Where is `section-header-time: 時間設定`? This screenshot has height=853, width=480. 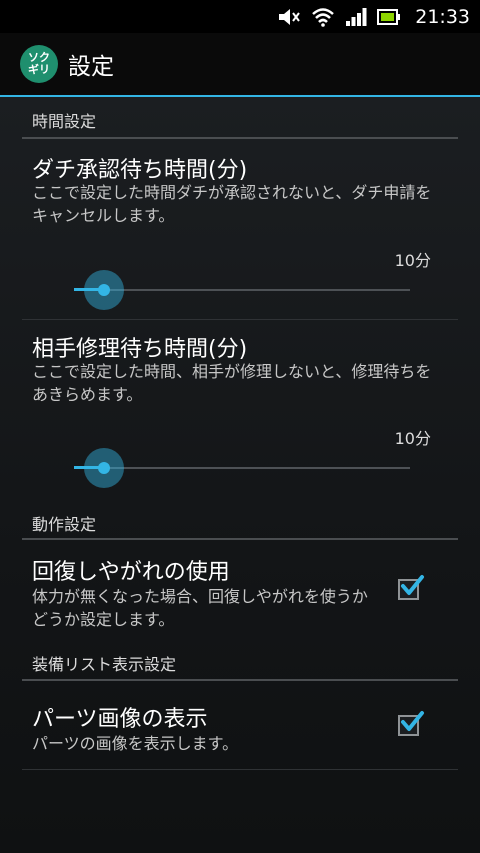
section-header-time: 時間設定 is located at coordinates (64, 121).